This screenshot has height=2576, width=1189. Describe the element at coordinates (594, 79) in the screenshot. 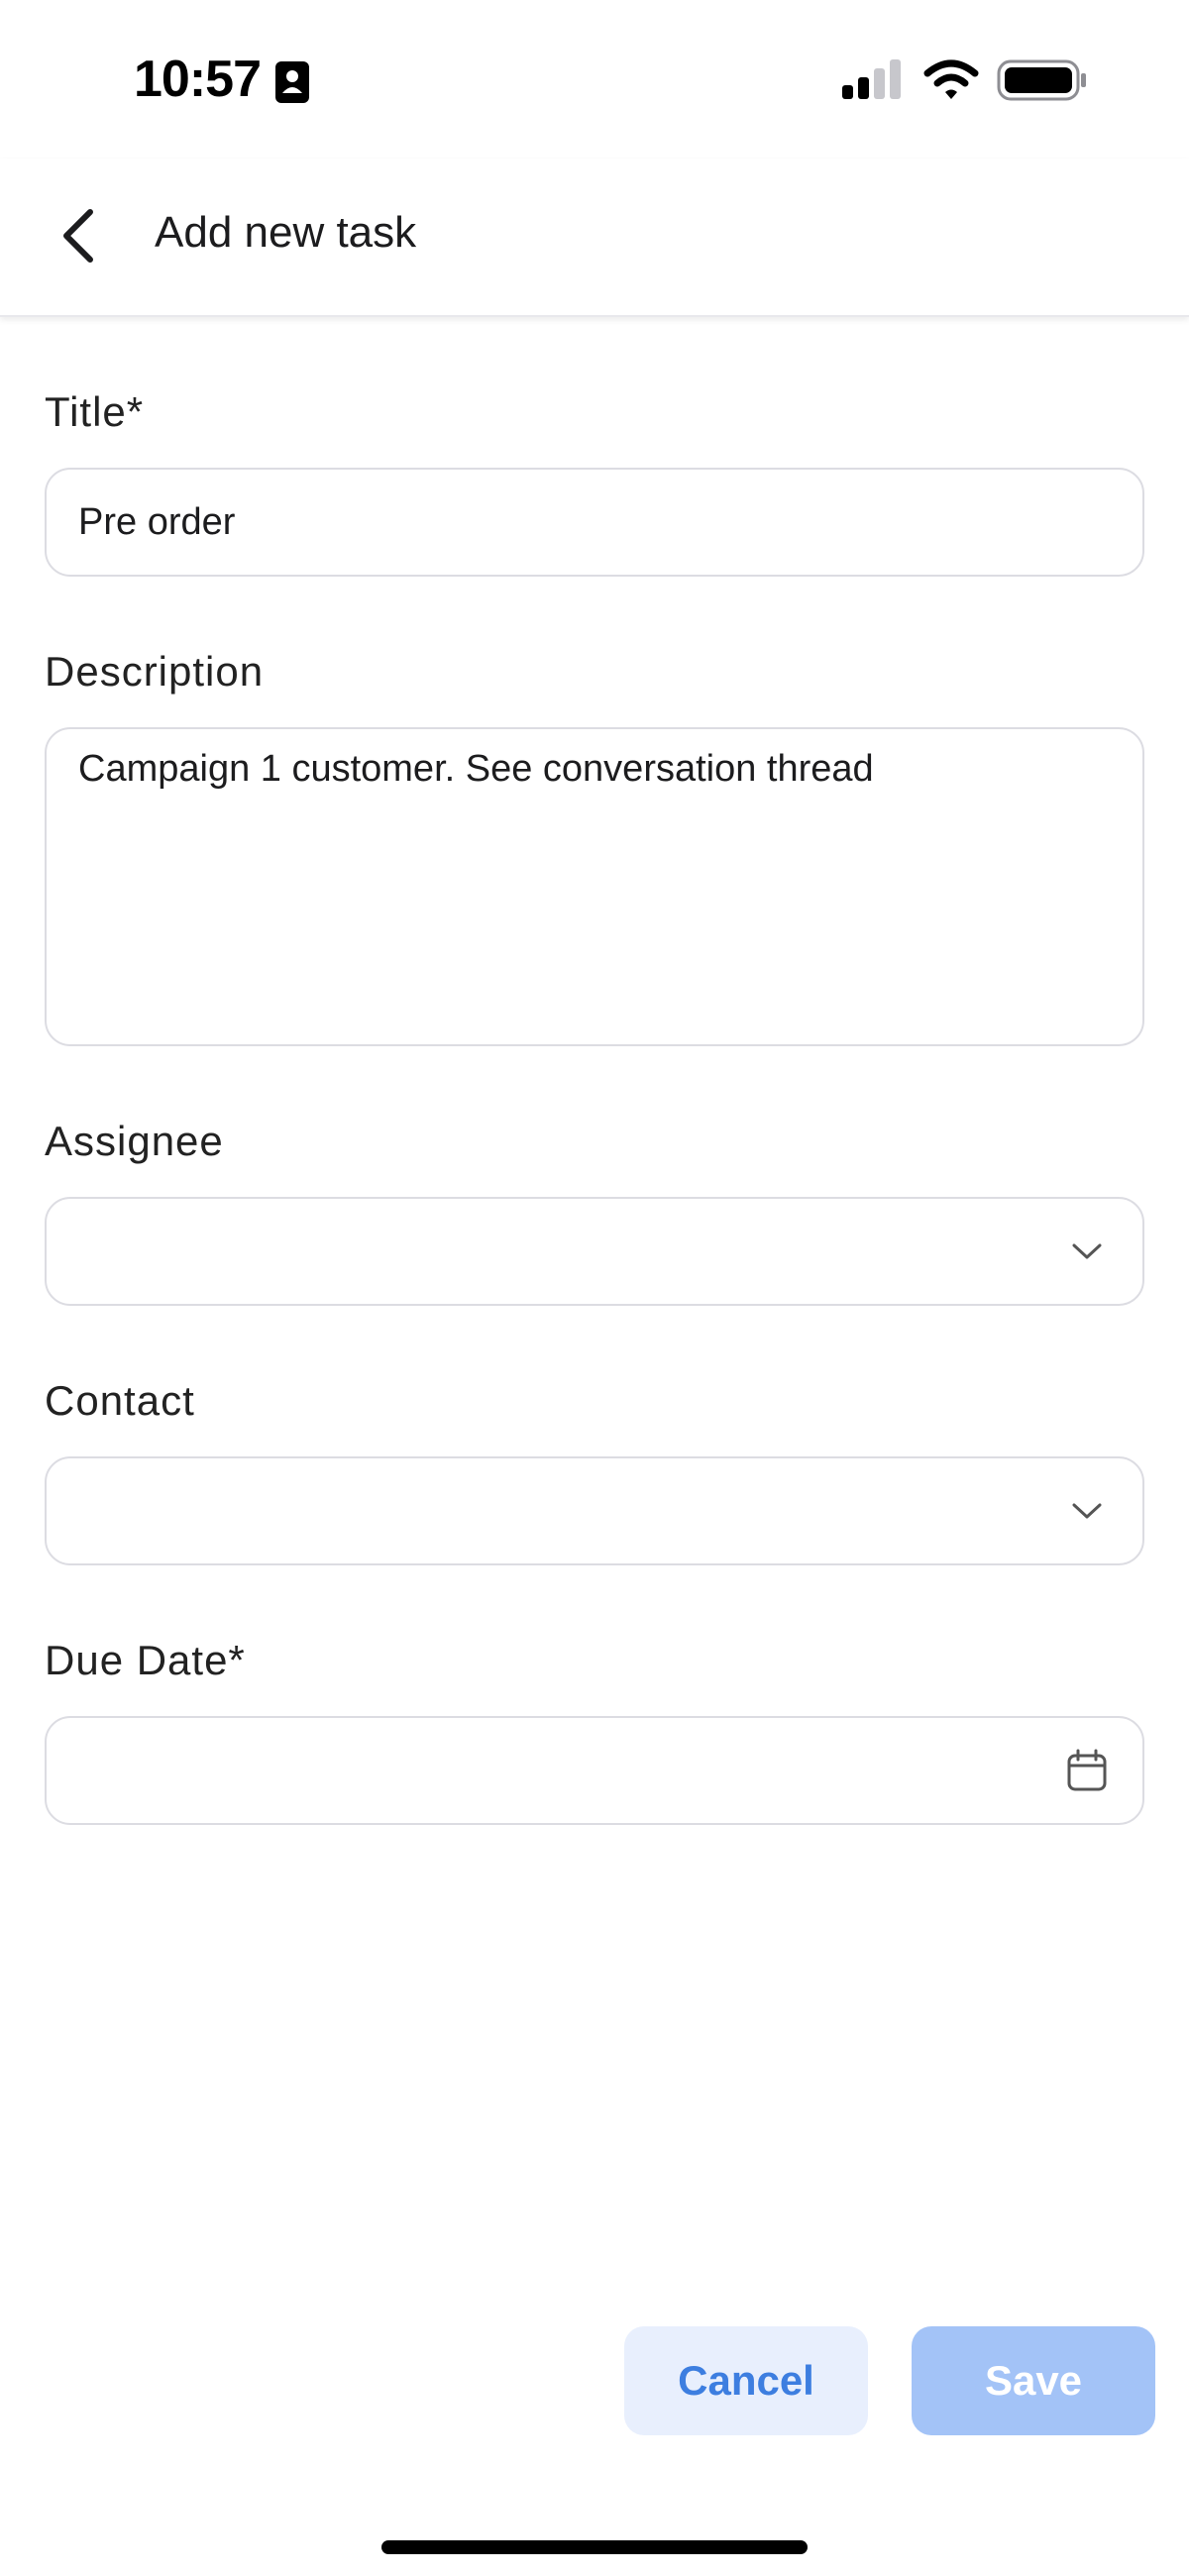

I see `status-bar: 10:57` at that location.